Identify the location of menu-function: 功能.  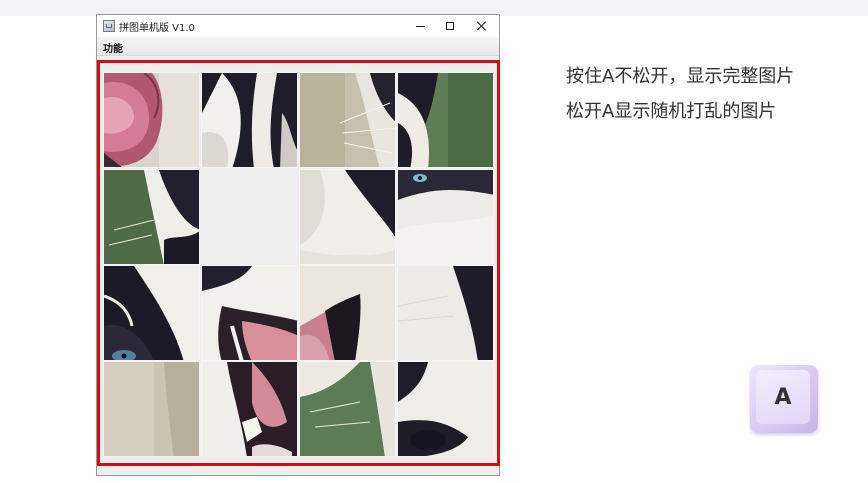
(113, 47).